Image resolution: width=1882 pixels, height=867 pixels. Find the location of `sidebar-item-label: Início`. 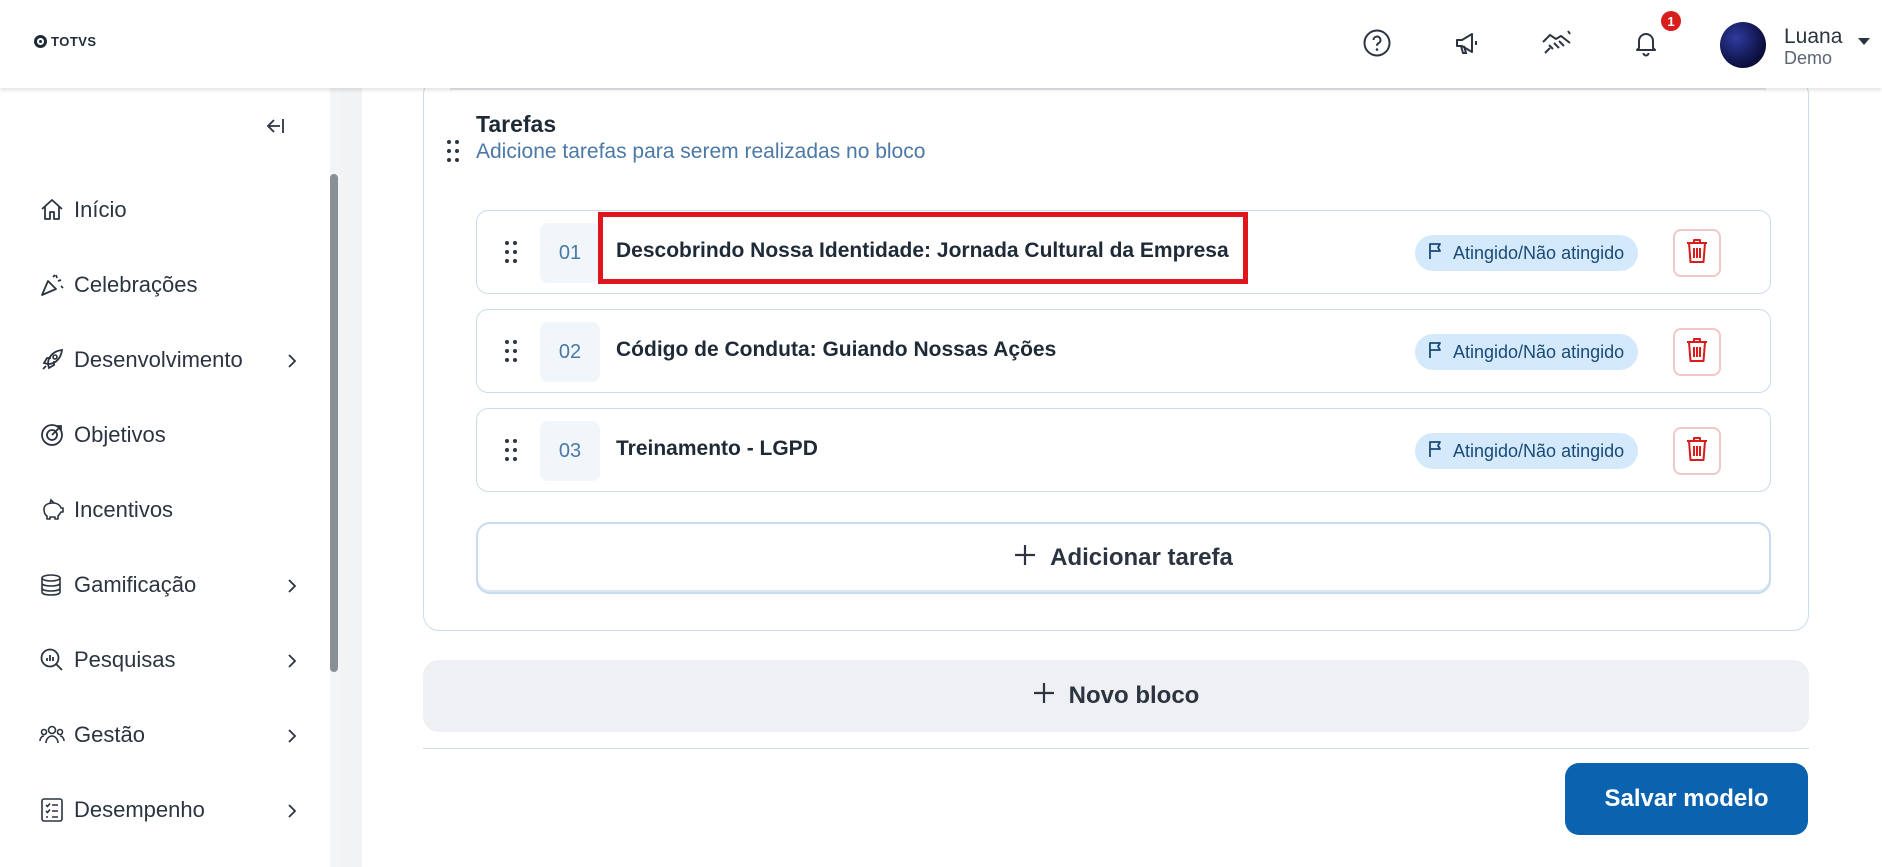

sidebar-item-label: Início is located at coordinates (100, 209).